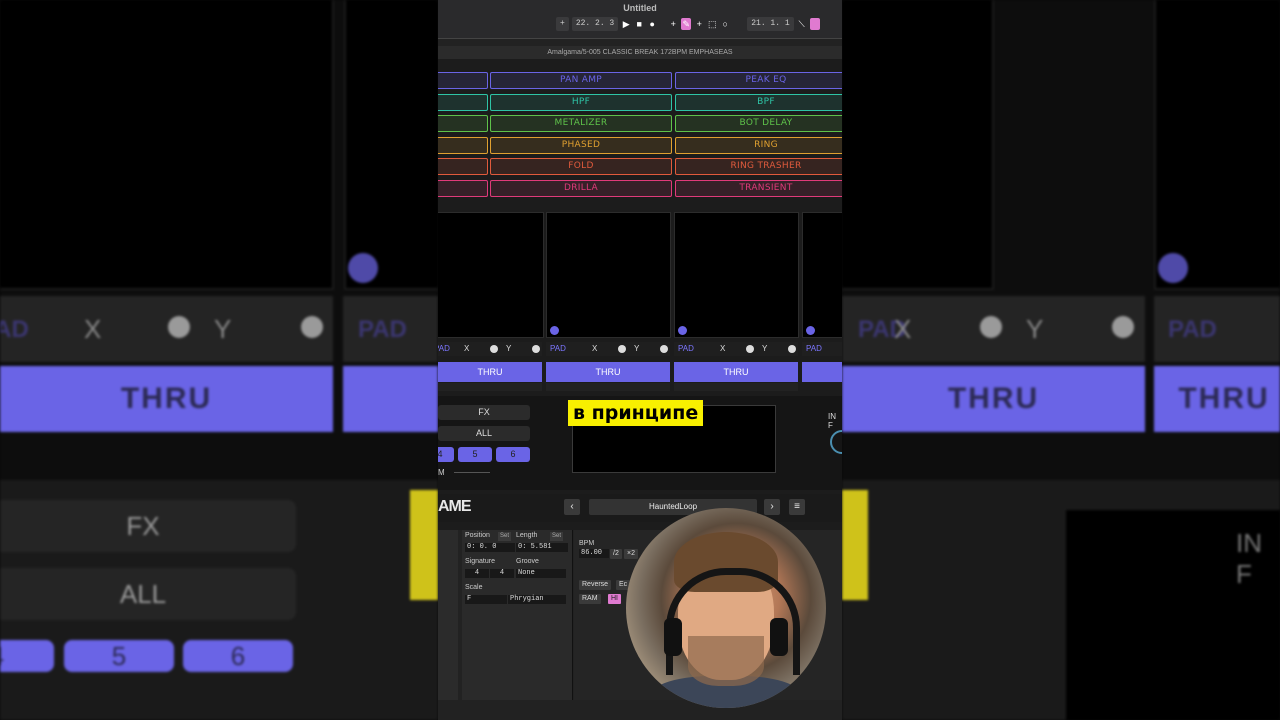 The image size is (1280, 720). What do you see at coordinates (836, 442) in the screenshot?
I see `input-knob` at bounding box center [836, 442].